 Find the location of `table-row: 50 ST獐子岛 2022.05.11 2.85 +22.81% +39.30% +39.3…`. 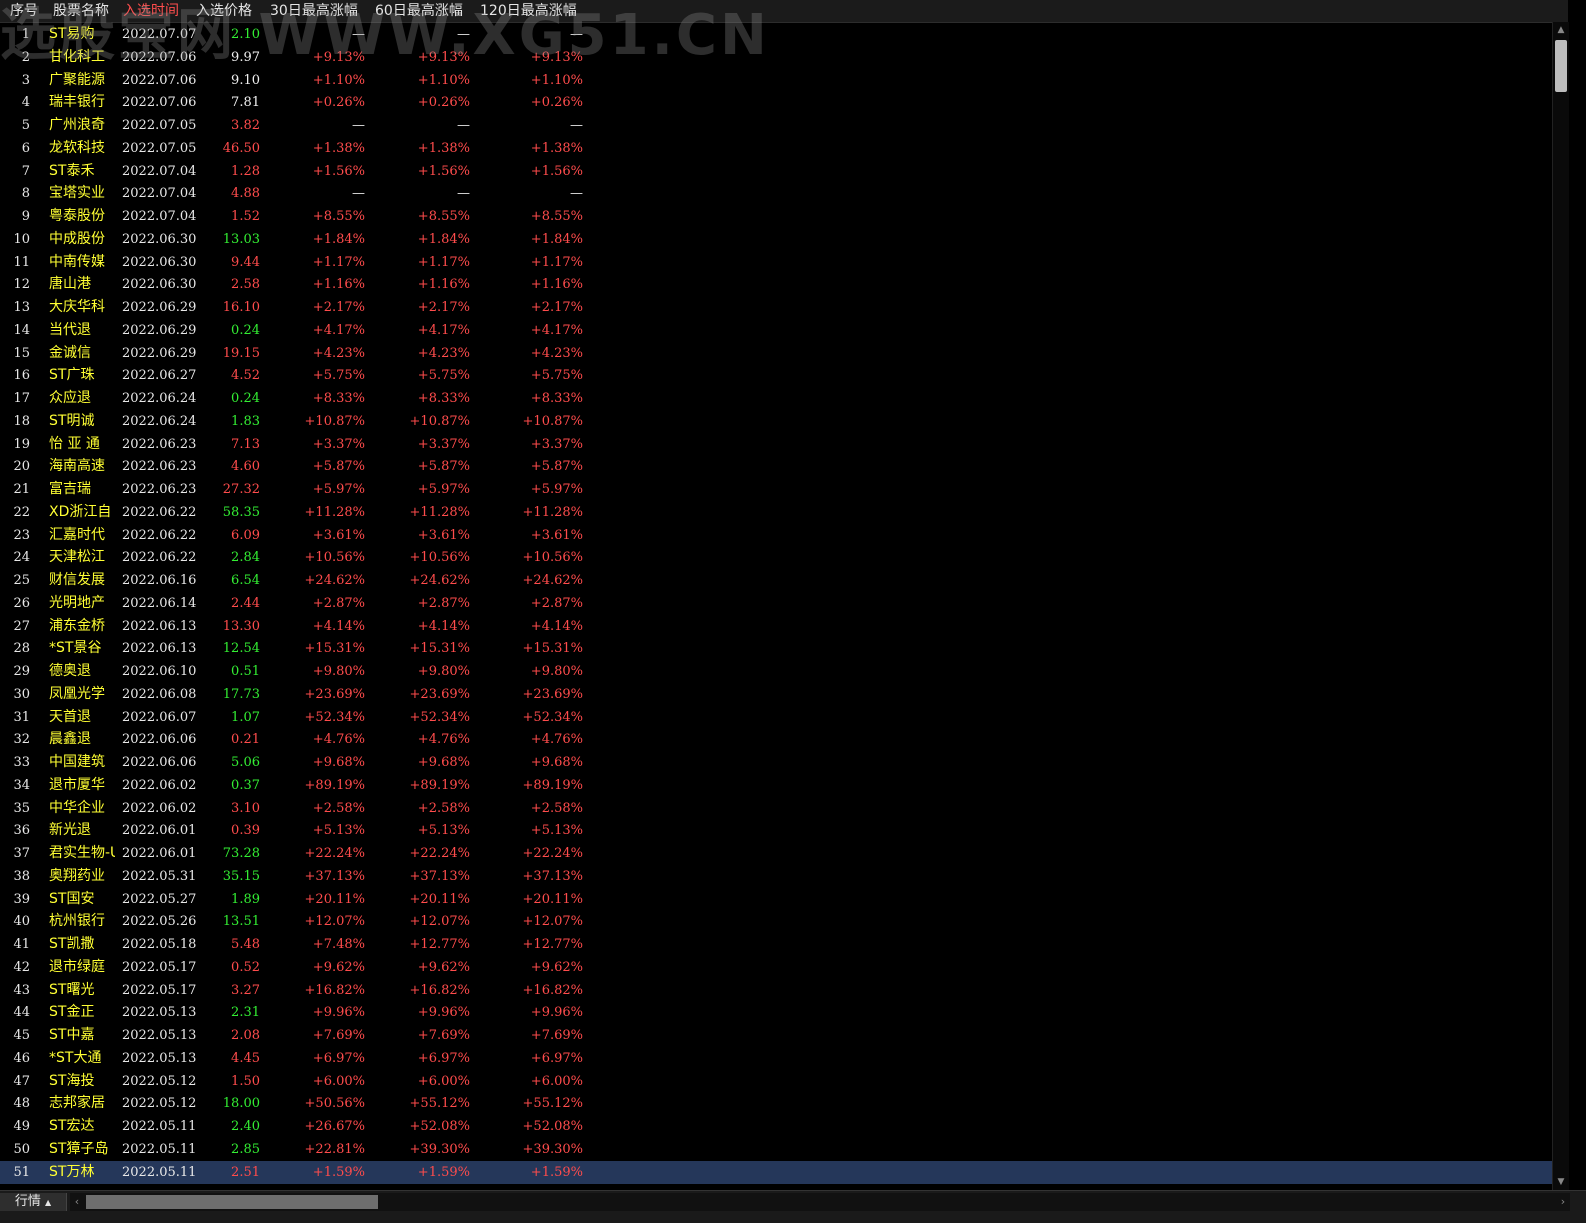

table-row: 50 ST獐子岛 2022.05.11 2.85 +22.81% +39.30% +39.3… is located at coordinates (784, 1149).